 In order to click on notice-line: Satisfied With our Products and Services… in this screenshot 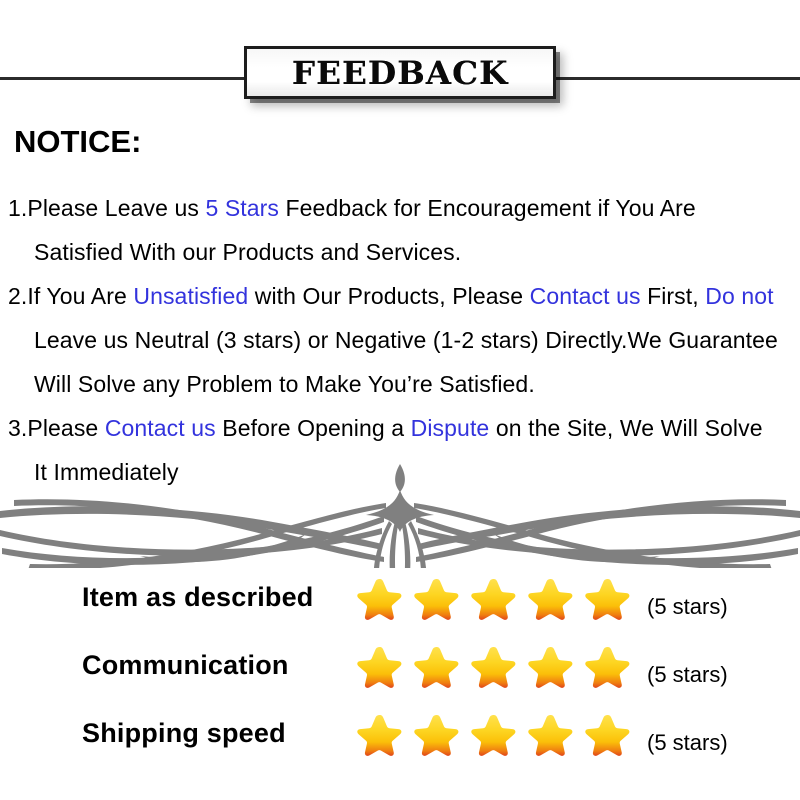, I will do `click(404, 252)`.